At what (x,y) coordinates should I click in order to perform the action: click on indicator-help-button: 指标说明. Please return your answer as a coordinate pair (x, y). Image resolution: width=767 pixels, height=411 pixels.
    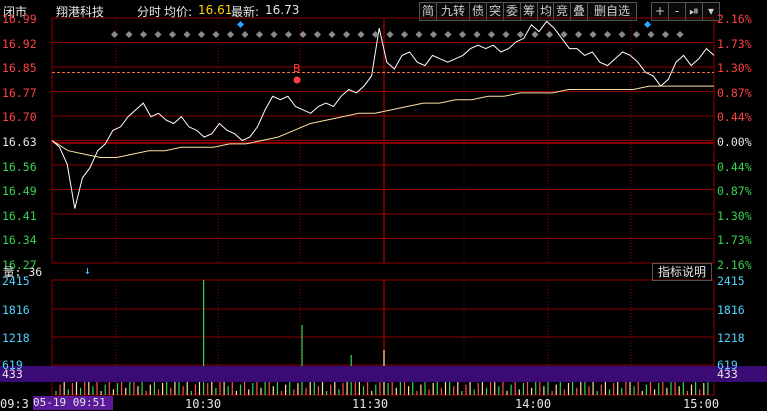
    Looking at the image, I should click on (682, 272).